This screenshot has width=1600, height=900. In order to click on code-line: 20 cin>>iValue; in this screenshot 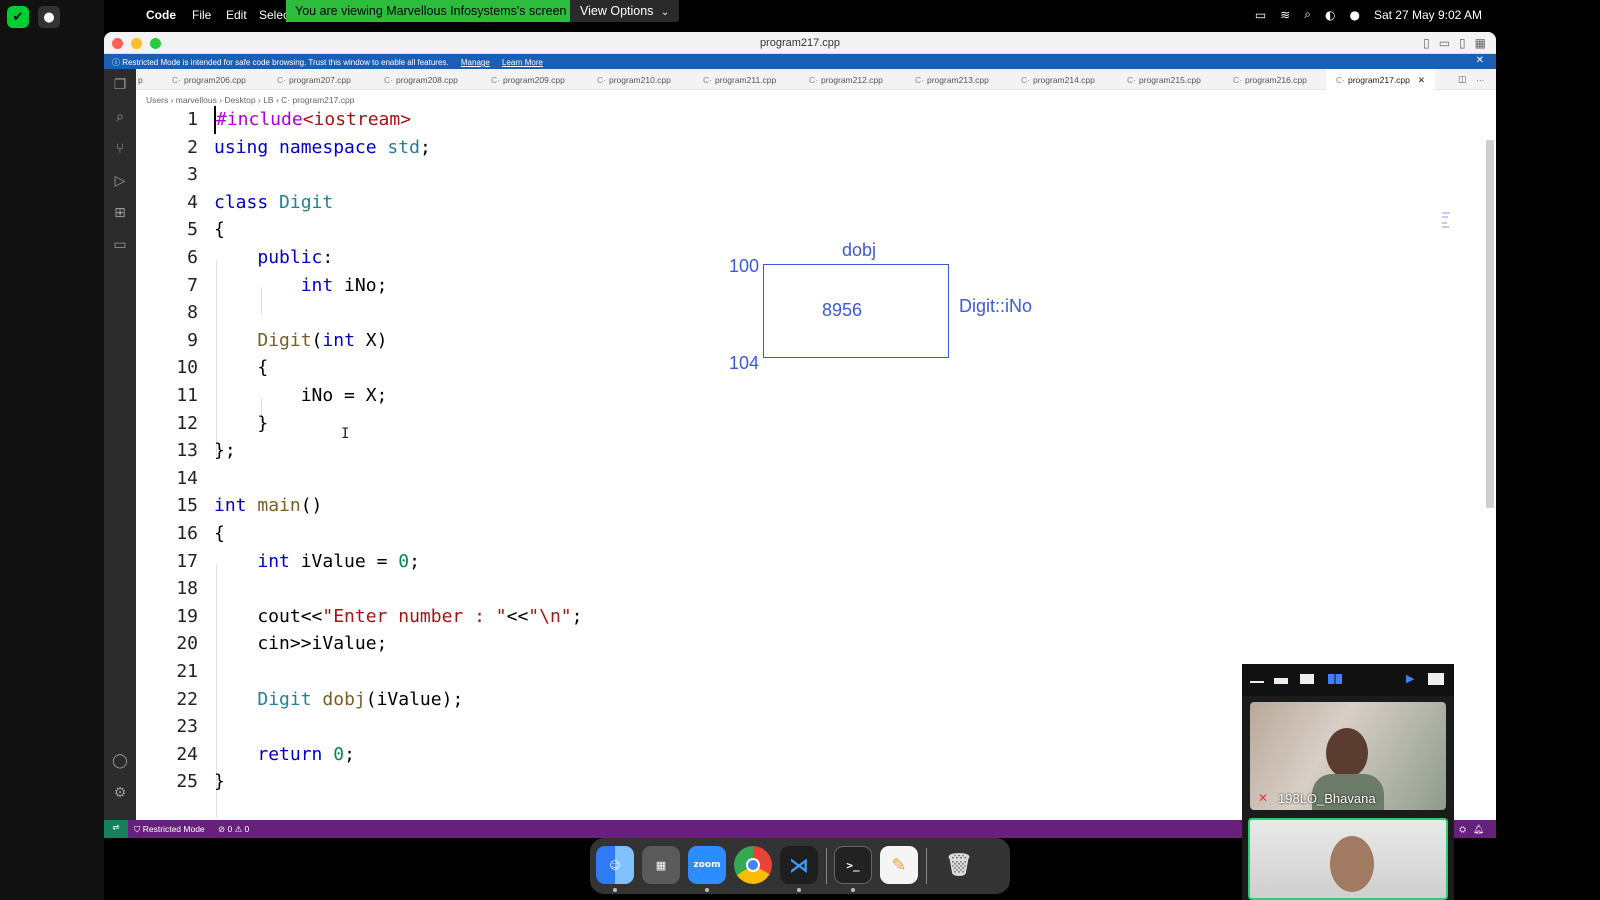, I will do `click(786, 644)`.